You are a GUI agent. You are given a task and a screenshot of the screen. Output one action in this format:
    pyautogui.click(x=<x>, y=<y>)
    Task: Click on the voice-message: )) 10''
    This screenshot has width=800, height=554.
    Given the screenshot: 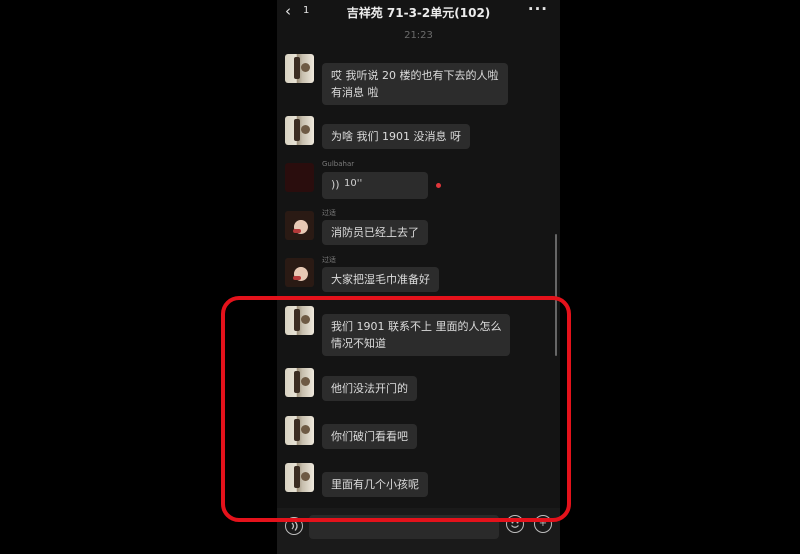 What is the action you would take?
    pyautogui.click(x=375, y=185)
    